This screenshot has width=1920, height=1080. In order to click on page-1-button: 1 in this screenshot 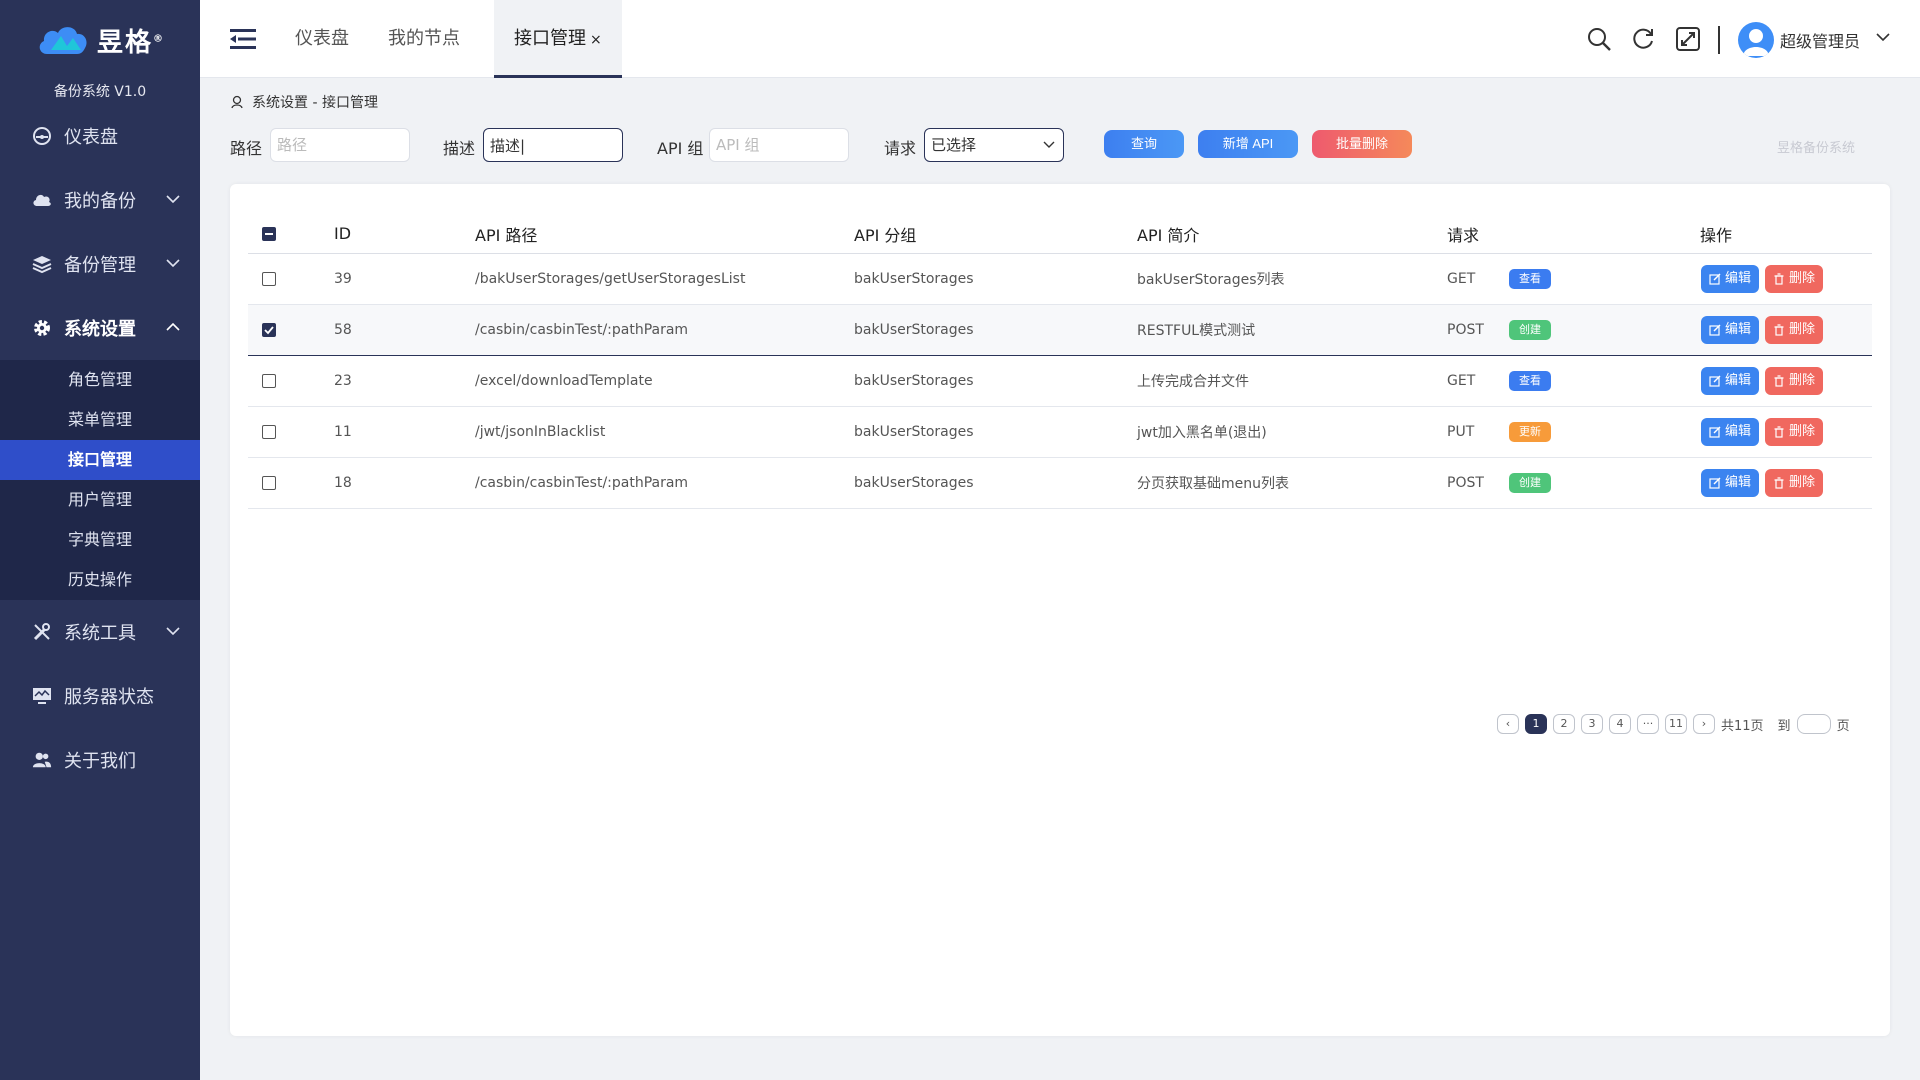, I will do `click(1536, 724)`.